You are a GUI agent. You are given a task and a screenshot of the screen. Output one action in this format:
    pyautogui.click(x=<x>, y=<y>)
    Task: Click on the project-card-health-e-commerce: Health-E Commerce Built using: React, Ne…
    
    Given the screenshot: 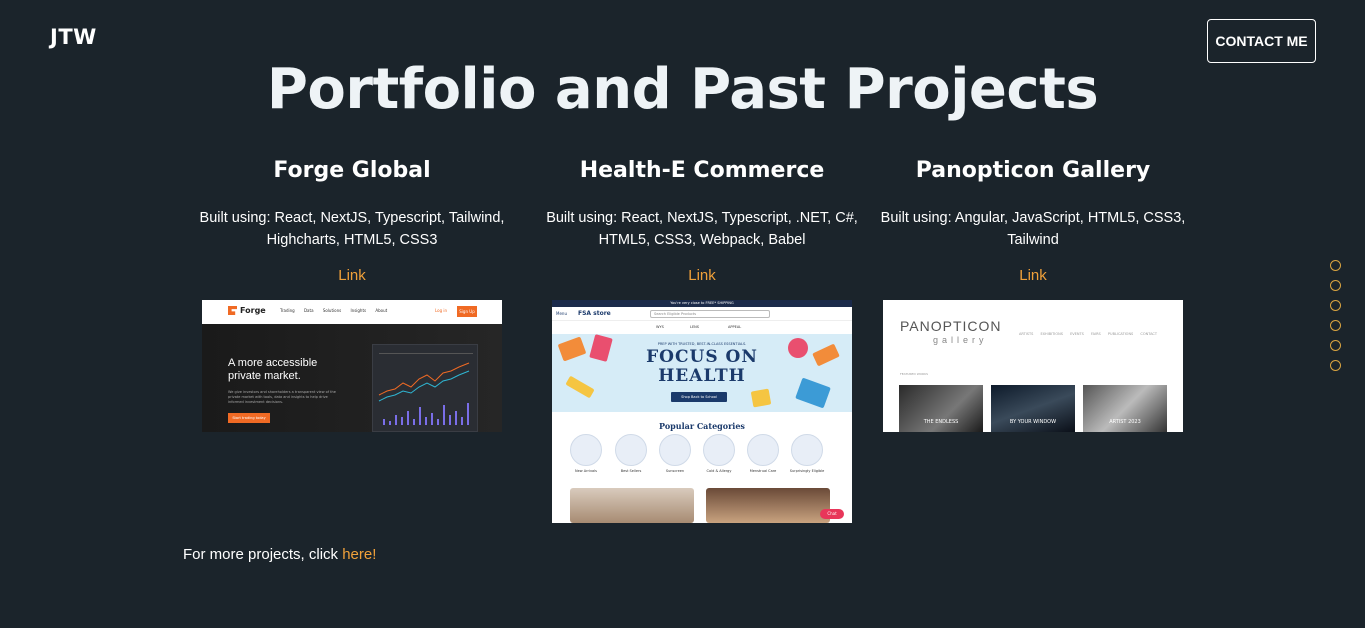 What is the action you would take?
    pyautogui.click(x=702, y=219)
    